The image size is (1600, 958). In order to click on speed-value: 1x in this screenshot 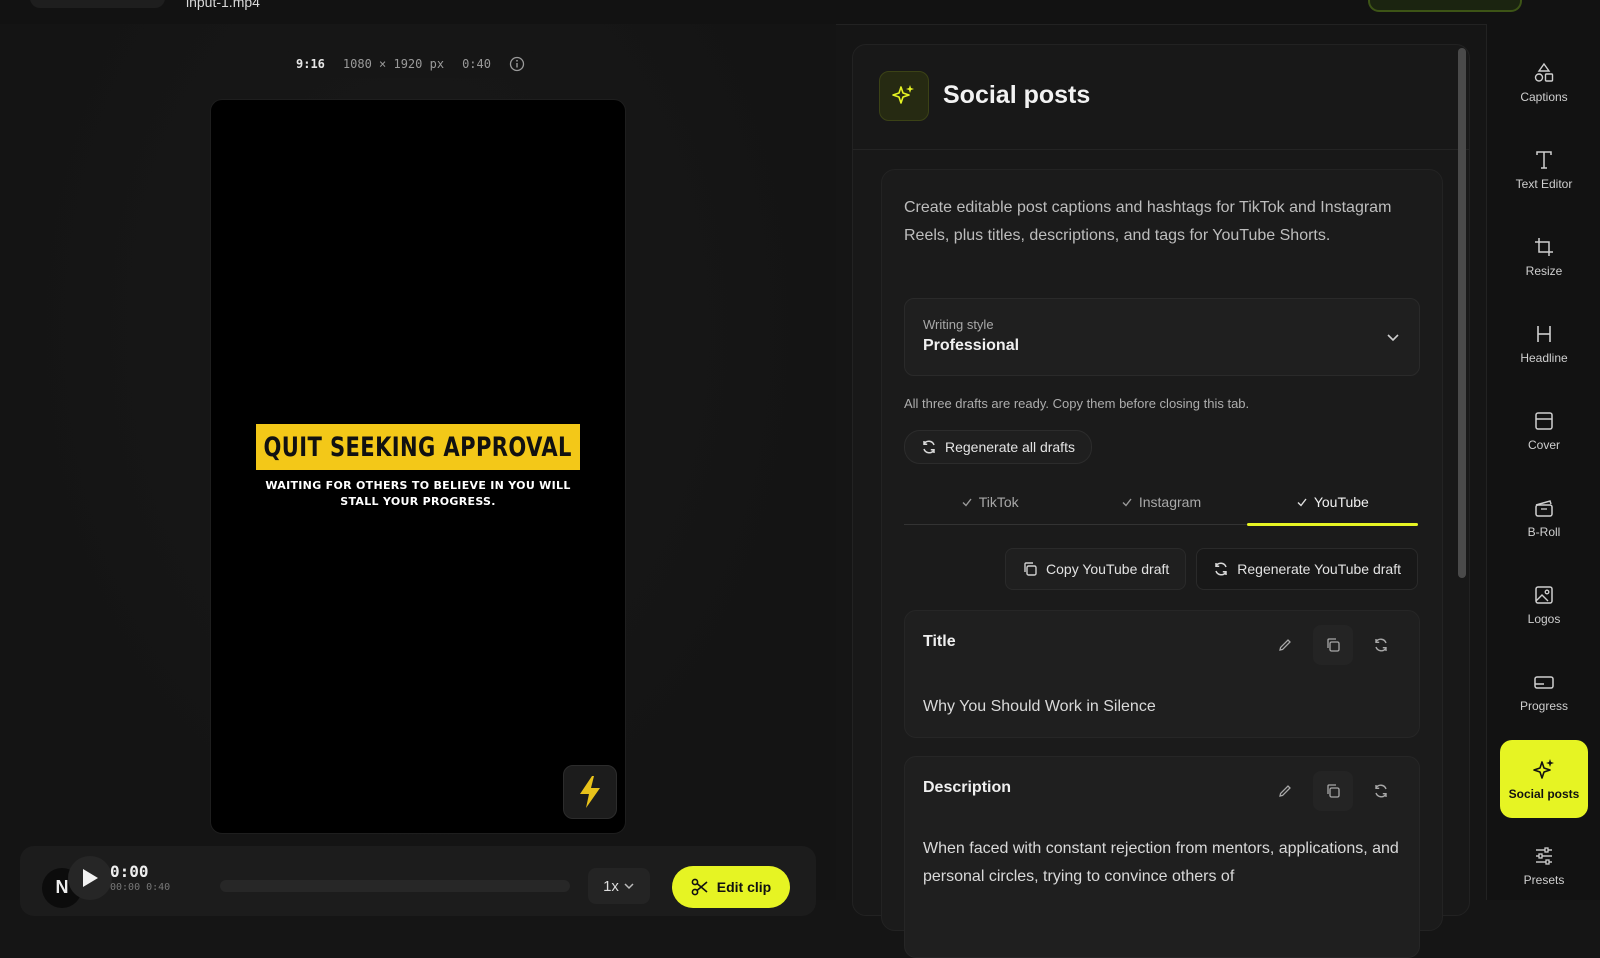, I will do `click(611, 886)`.